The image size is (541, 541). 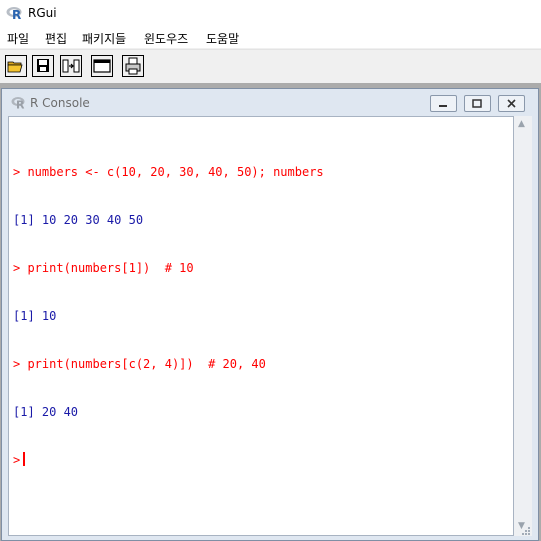 I want to click on r-console-title: R Console, so click(x=60, y=103).